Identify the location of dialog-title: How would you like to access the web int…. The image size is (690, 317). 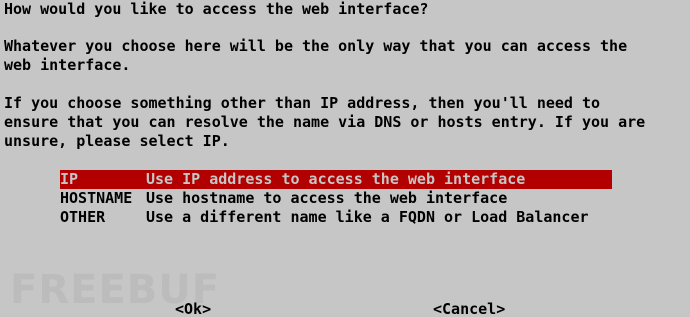
(216, 9).